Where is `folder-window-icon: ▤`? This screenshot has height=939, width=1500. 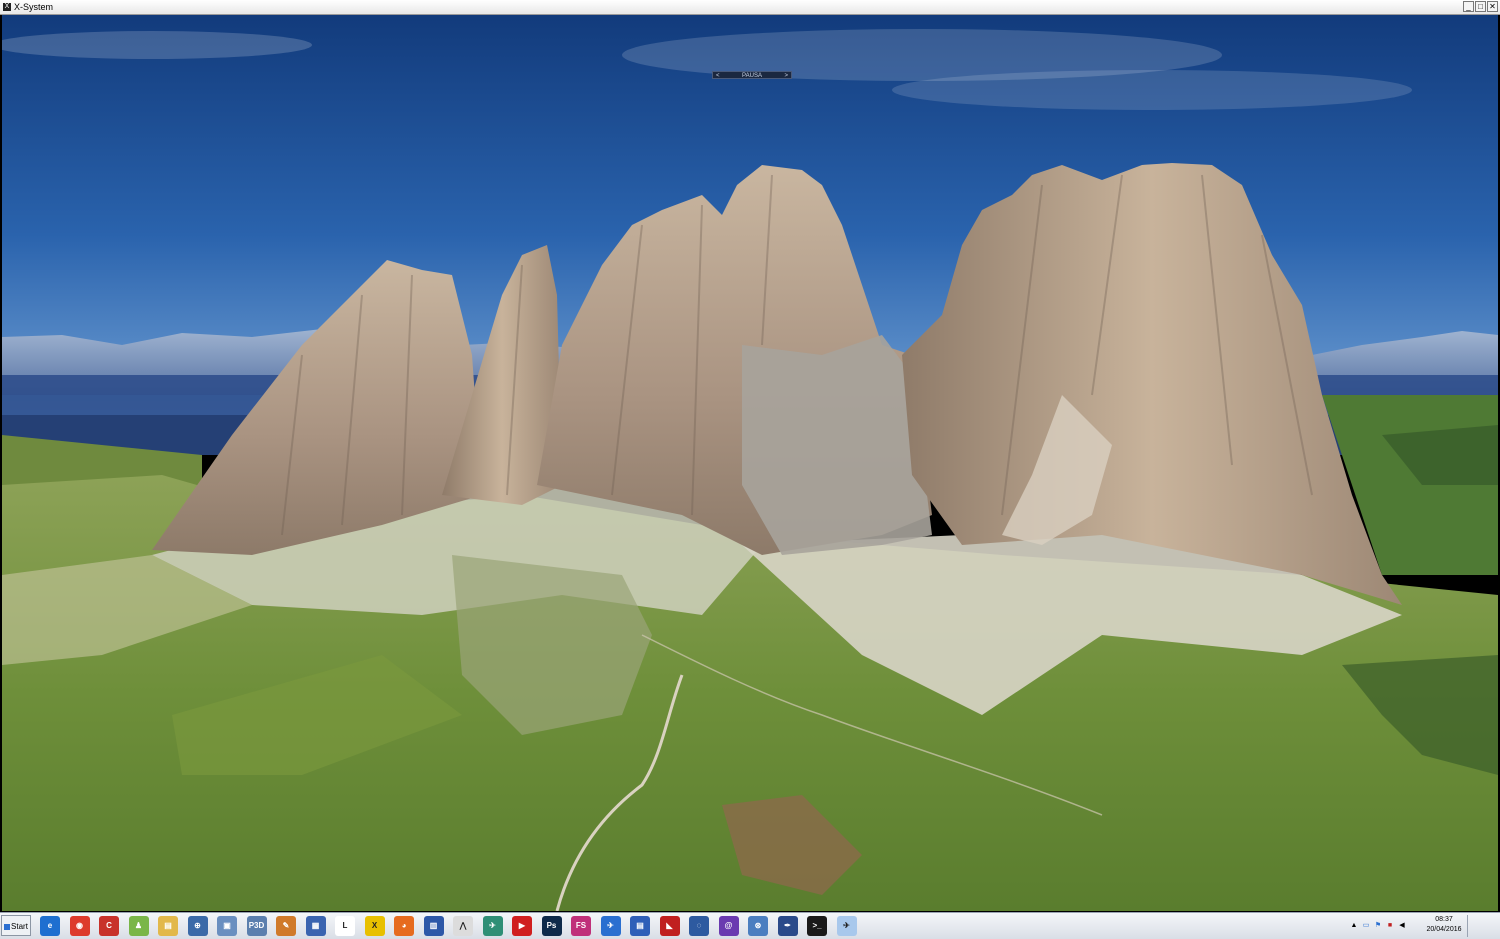 folder-window-icon: ▤ is located at coordinates (640, 926).